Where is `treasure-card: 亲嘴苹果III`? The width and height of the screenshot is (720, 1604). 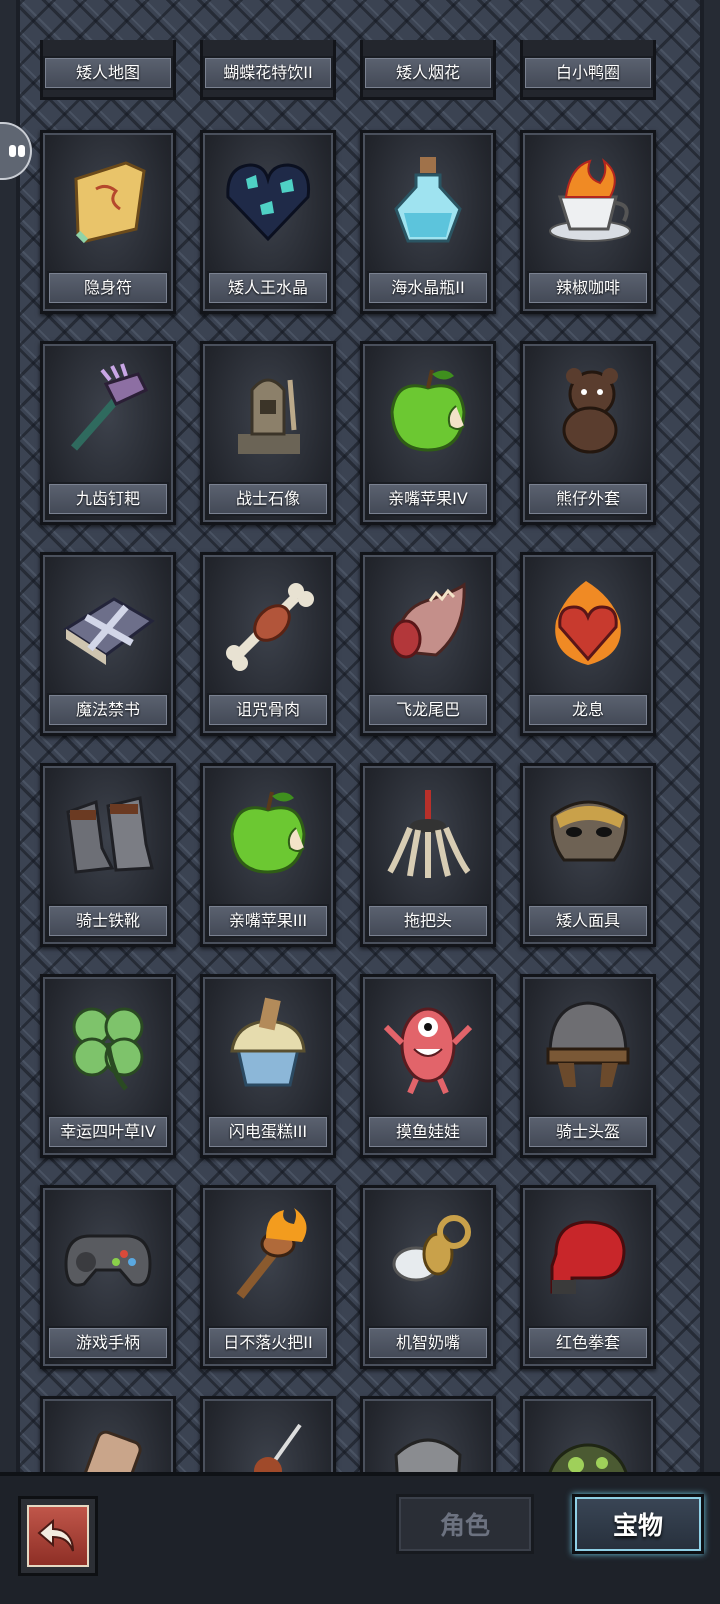 treasure-card: 亲嘴苹果III is located at coordinates (268, 855).